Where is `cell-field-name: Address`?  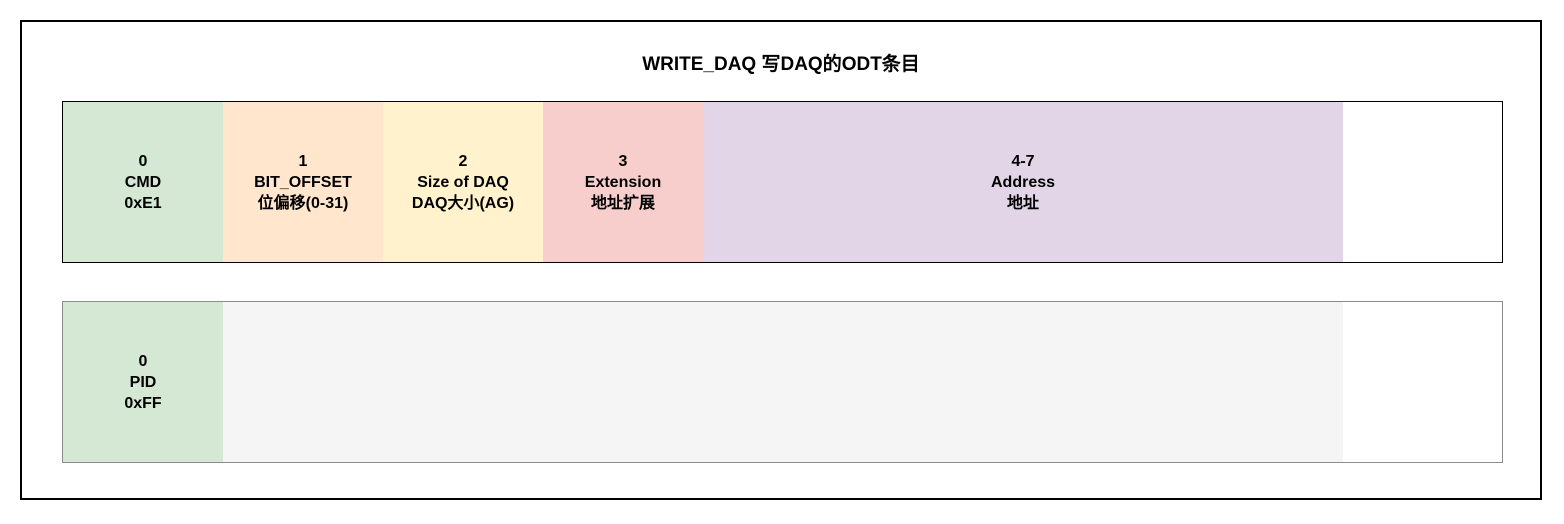 cell-field-name: Address is located at coordinates (1023, 182).